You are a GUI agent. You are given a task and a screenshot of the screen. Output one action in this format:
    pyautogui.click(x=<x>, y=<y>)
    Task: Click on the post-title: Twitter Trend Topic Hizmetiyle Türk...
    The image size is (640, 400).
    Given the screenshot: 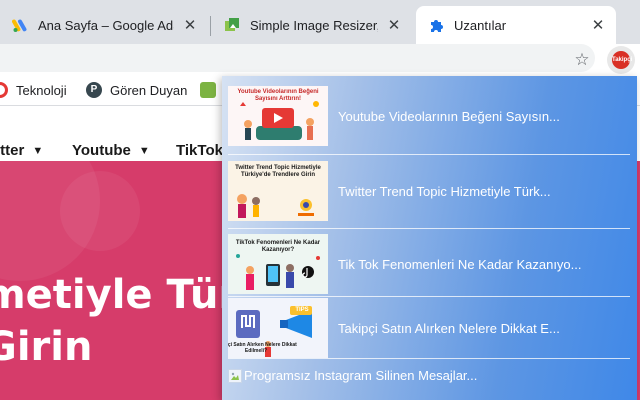 What is the action you would take?
    pyautogui.click(x=444, y=191)
    